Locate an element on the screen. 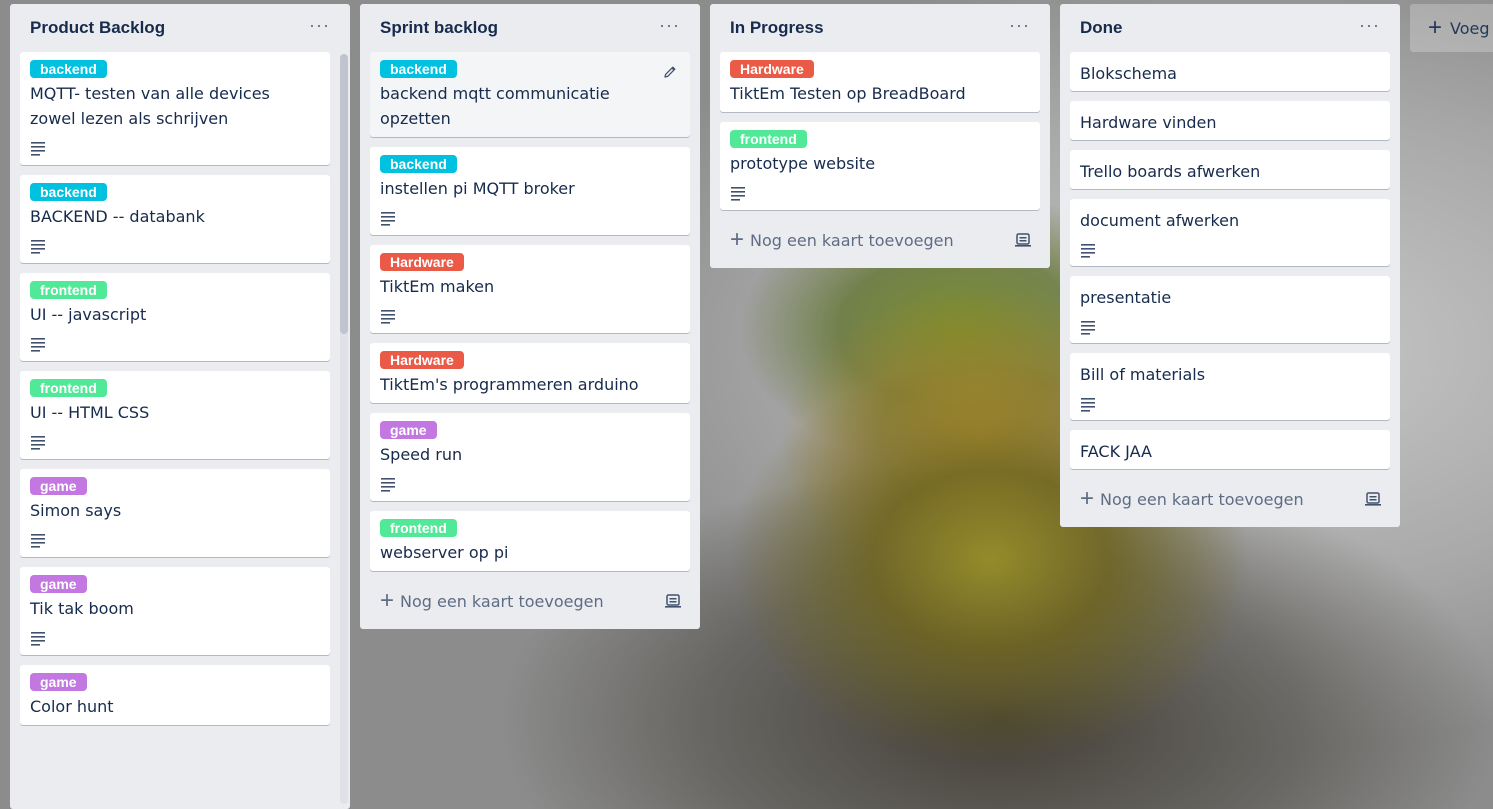  card-title: TiktEm's programmeren arduino is located at coordinates (509, 384).